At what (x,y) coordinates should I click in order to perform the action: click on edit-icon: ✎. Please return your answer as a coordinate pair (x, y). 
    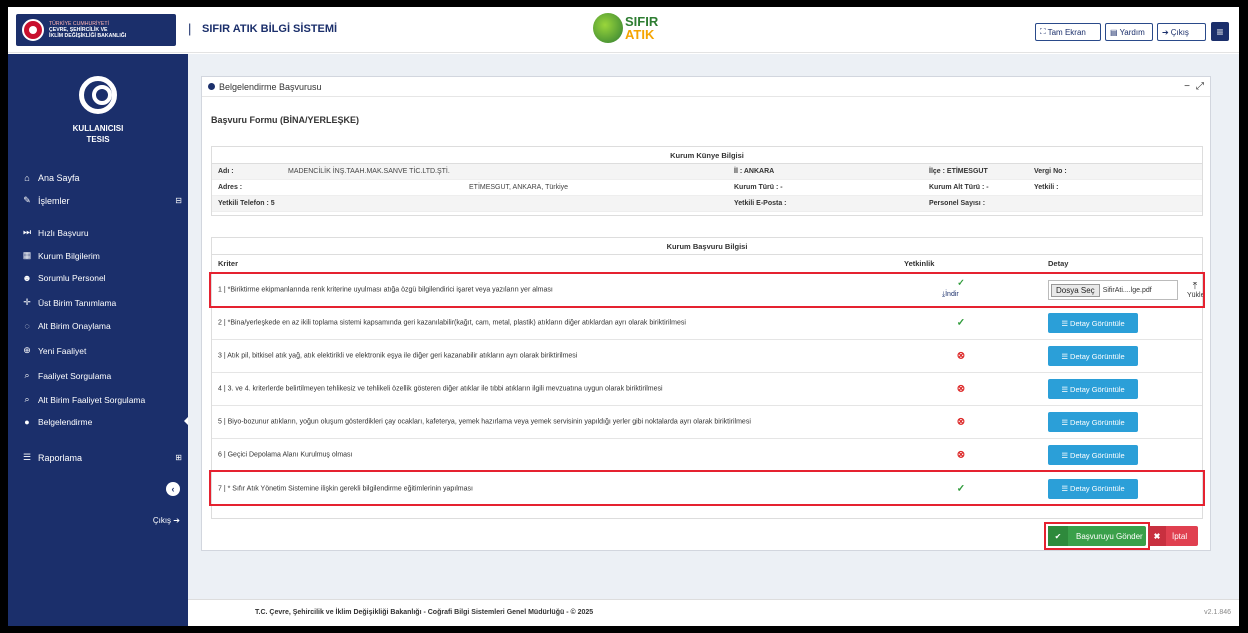
    Looking at the image, I should click on (27, 200).